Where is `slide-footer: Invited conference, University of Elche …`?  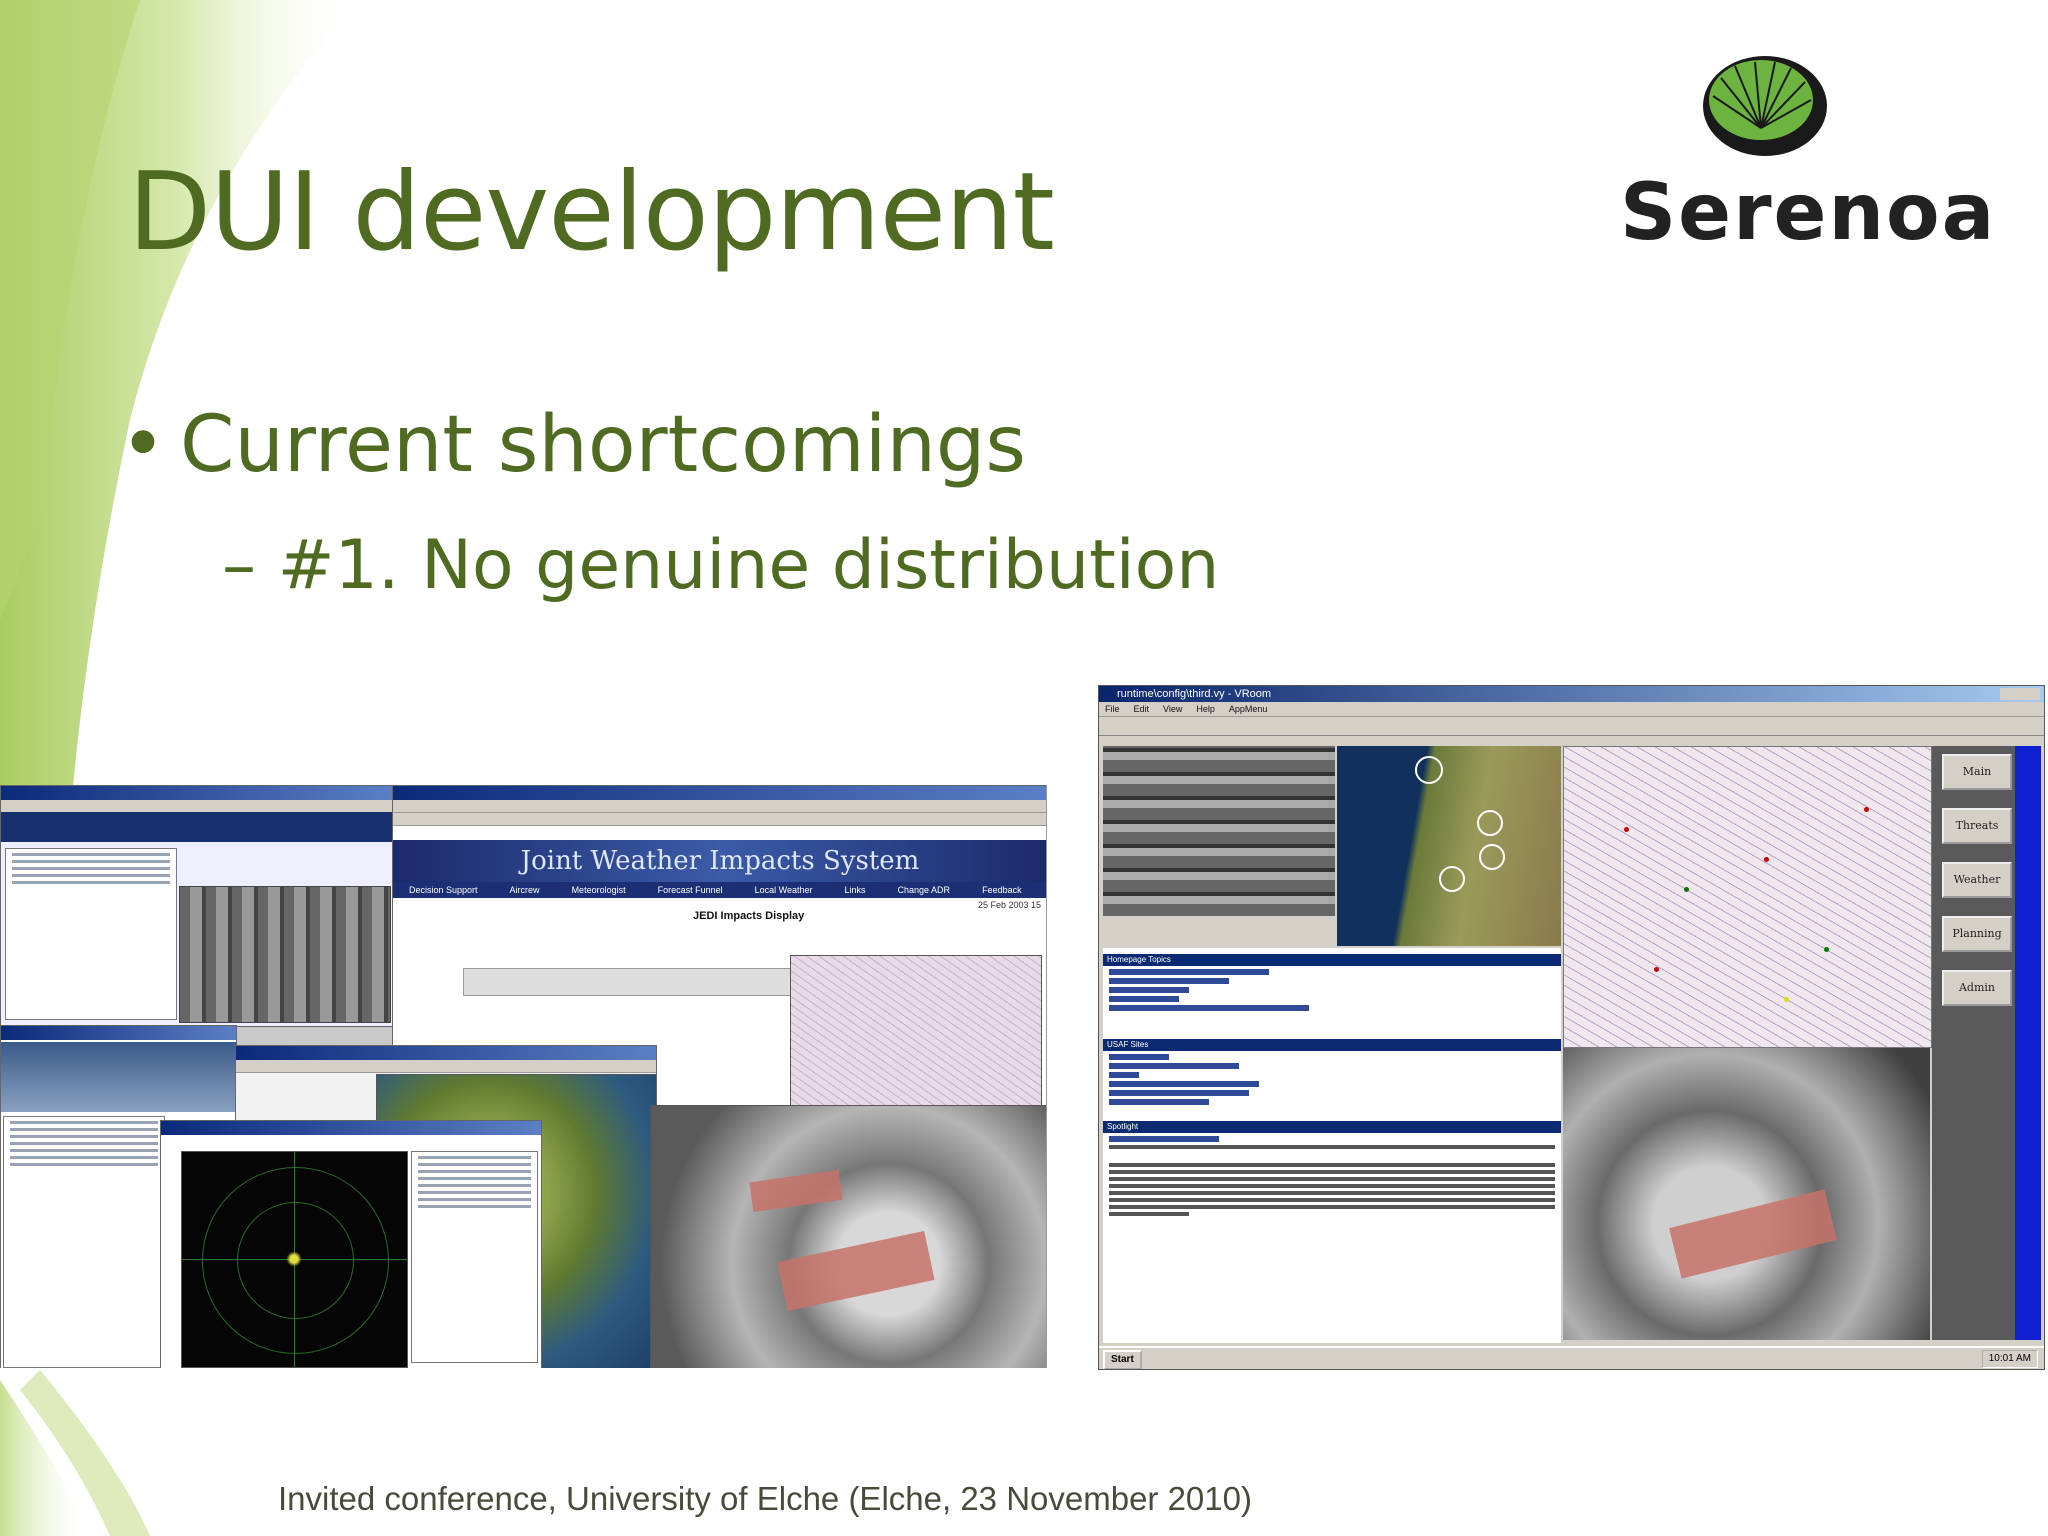
slide-footer: Invited conference, University of Elche … is located at coordinates (765, 1498).